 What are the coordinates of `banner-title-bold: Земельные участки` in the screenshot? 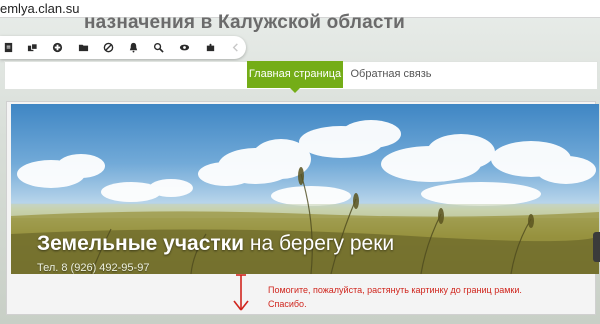 It's located at (141, 243).